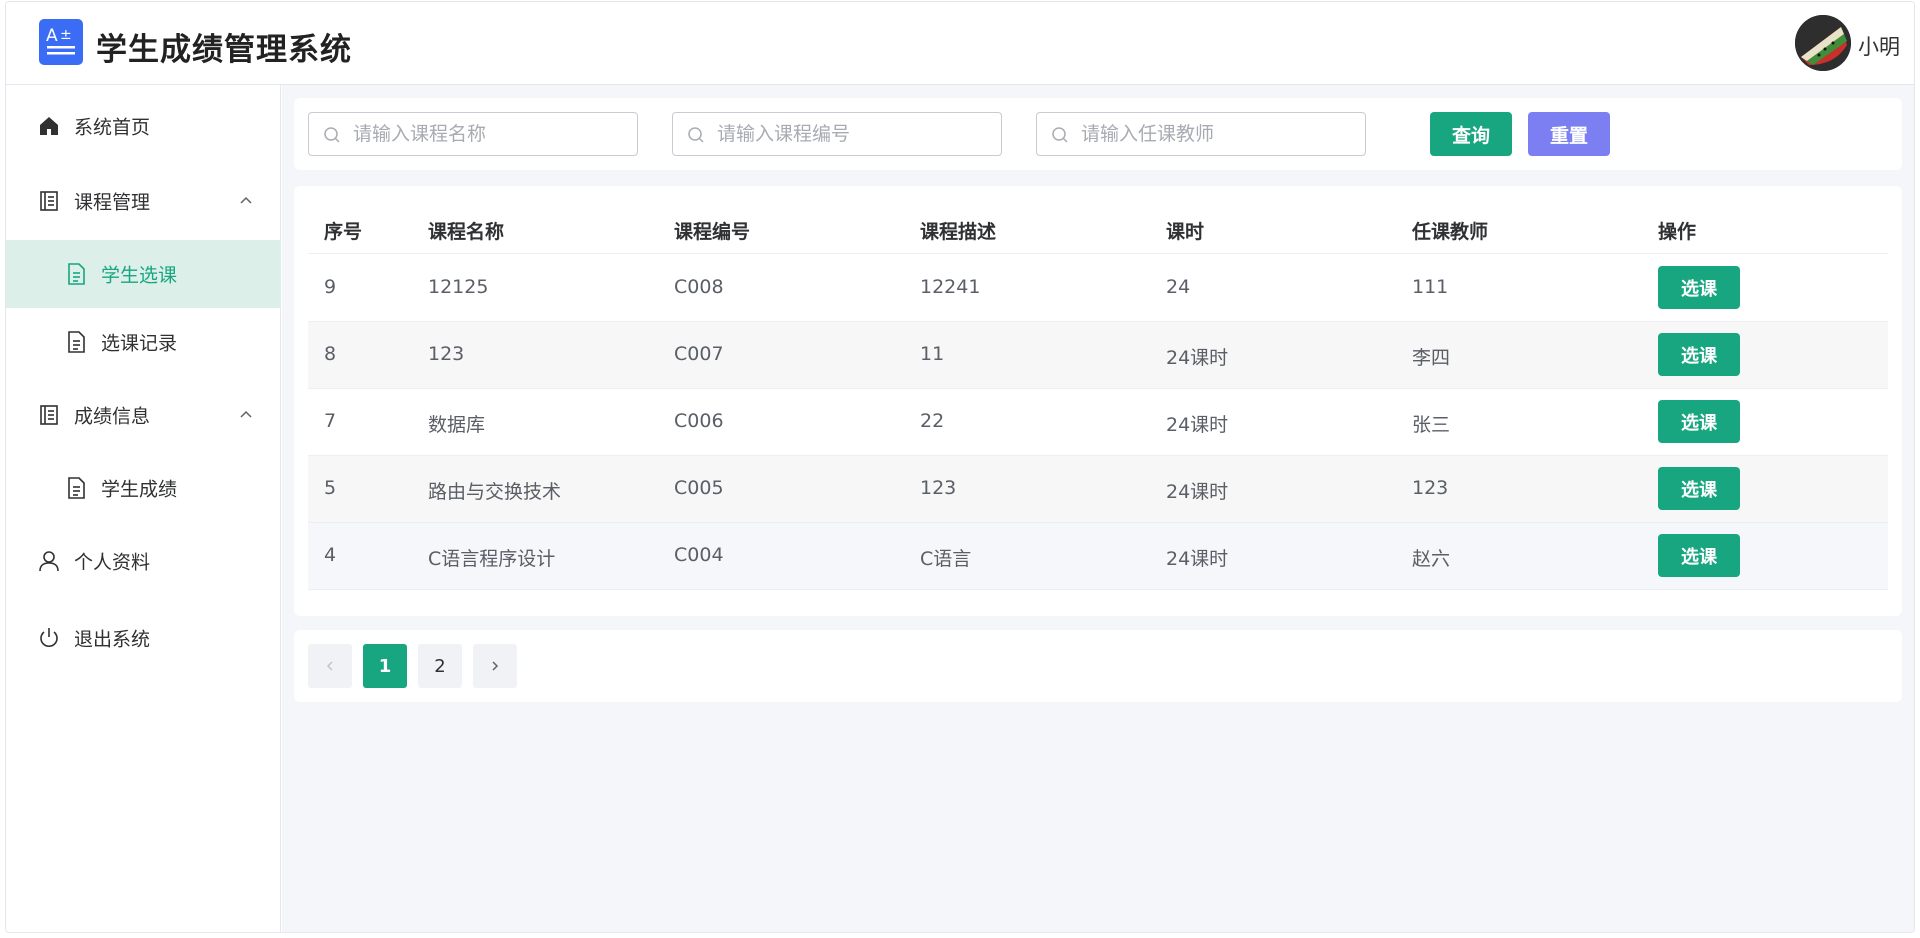 This screenshot has height=938, width=1920. I want to click on table-row: 5 路由与交换技术 C005 123 24课时 123 选课, so click(1098, 489).